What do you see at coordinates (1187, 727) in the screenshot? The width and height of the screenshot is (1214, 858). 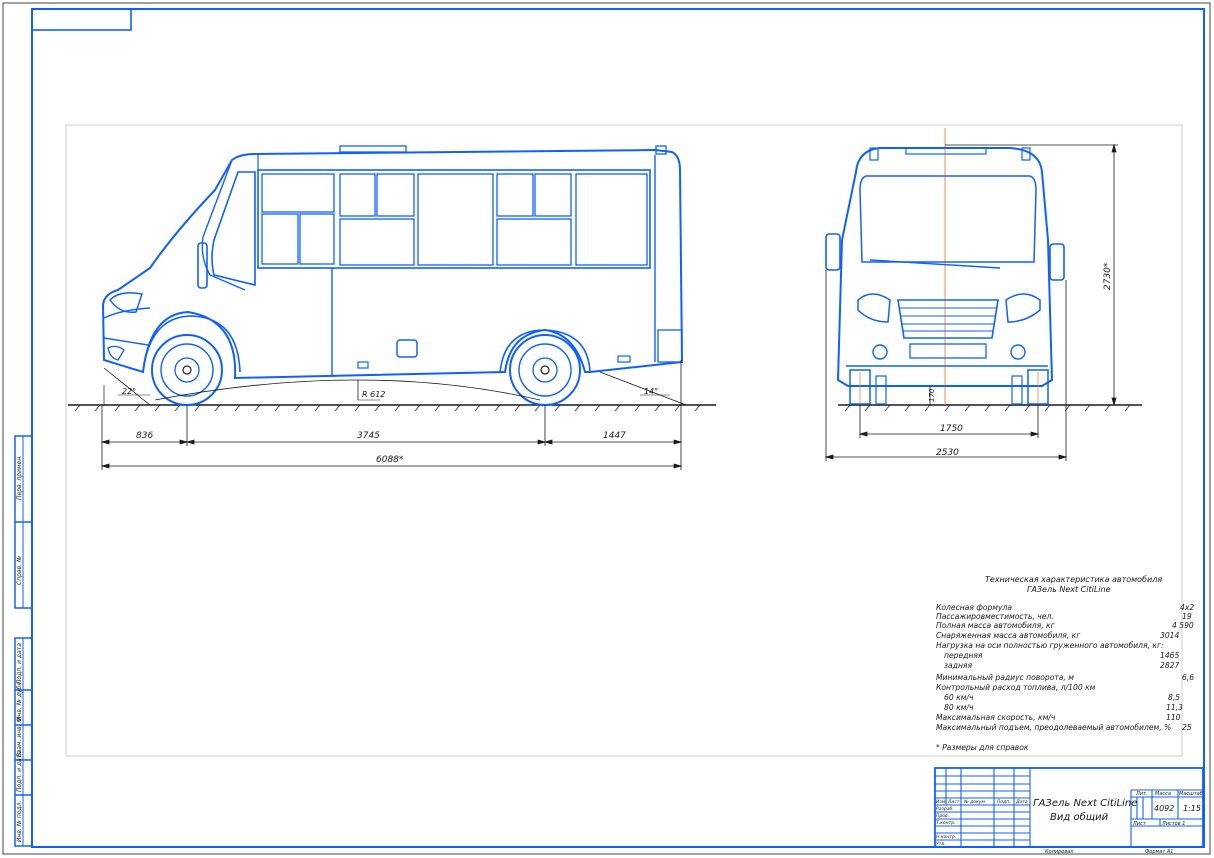 I see `spec-value-12: 25` at bounding box center [1187, 727].